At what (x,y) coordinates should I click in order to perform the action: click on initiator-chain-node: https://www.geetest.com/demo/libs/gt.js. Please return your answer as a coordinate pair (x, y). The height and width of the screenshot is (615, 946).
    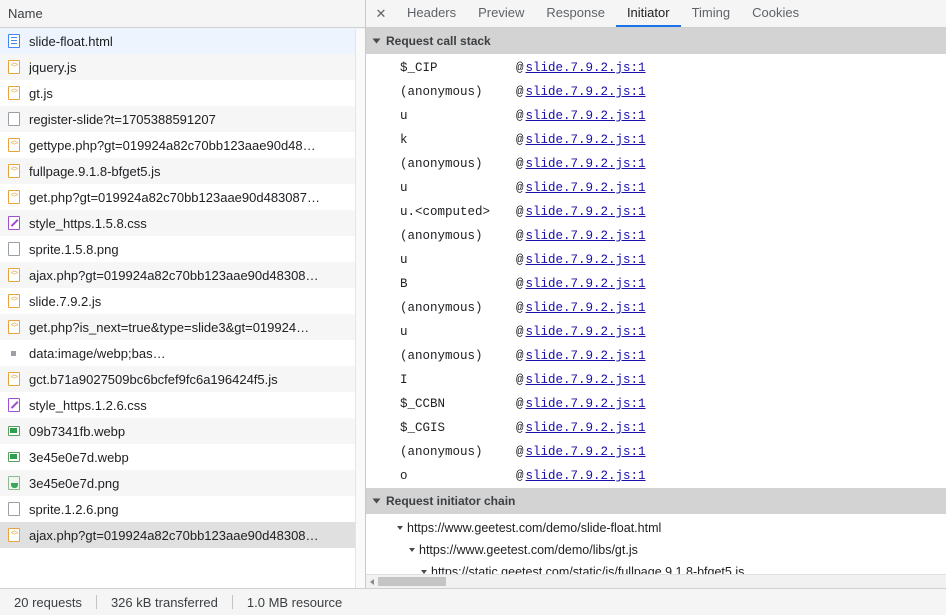
    Looking at the image, I should click on (656, 550).